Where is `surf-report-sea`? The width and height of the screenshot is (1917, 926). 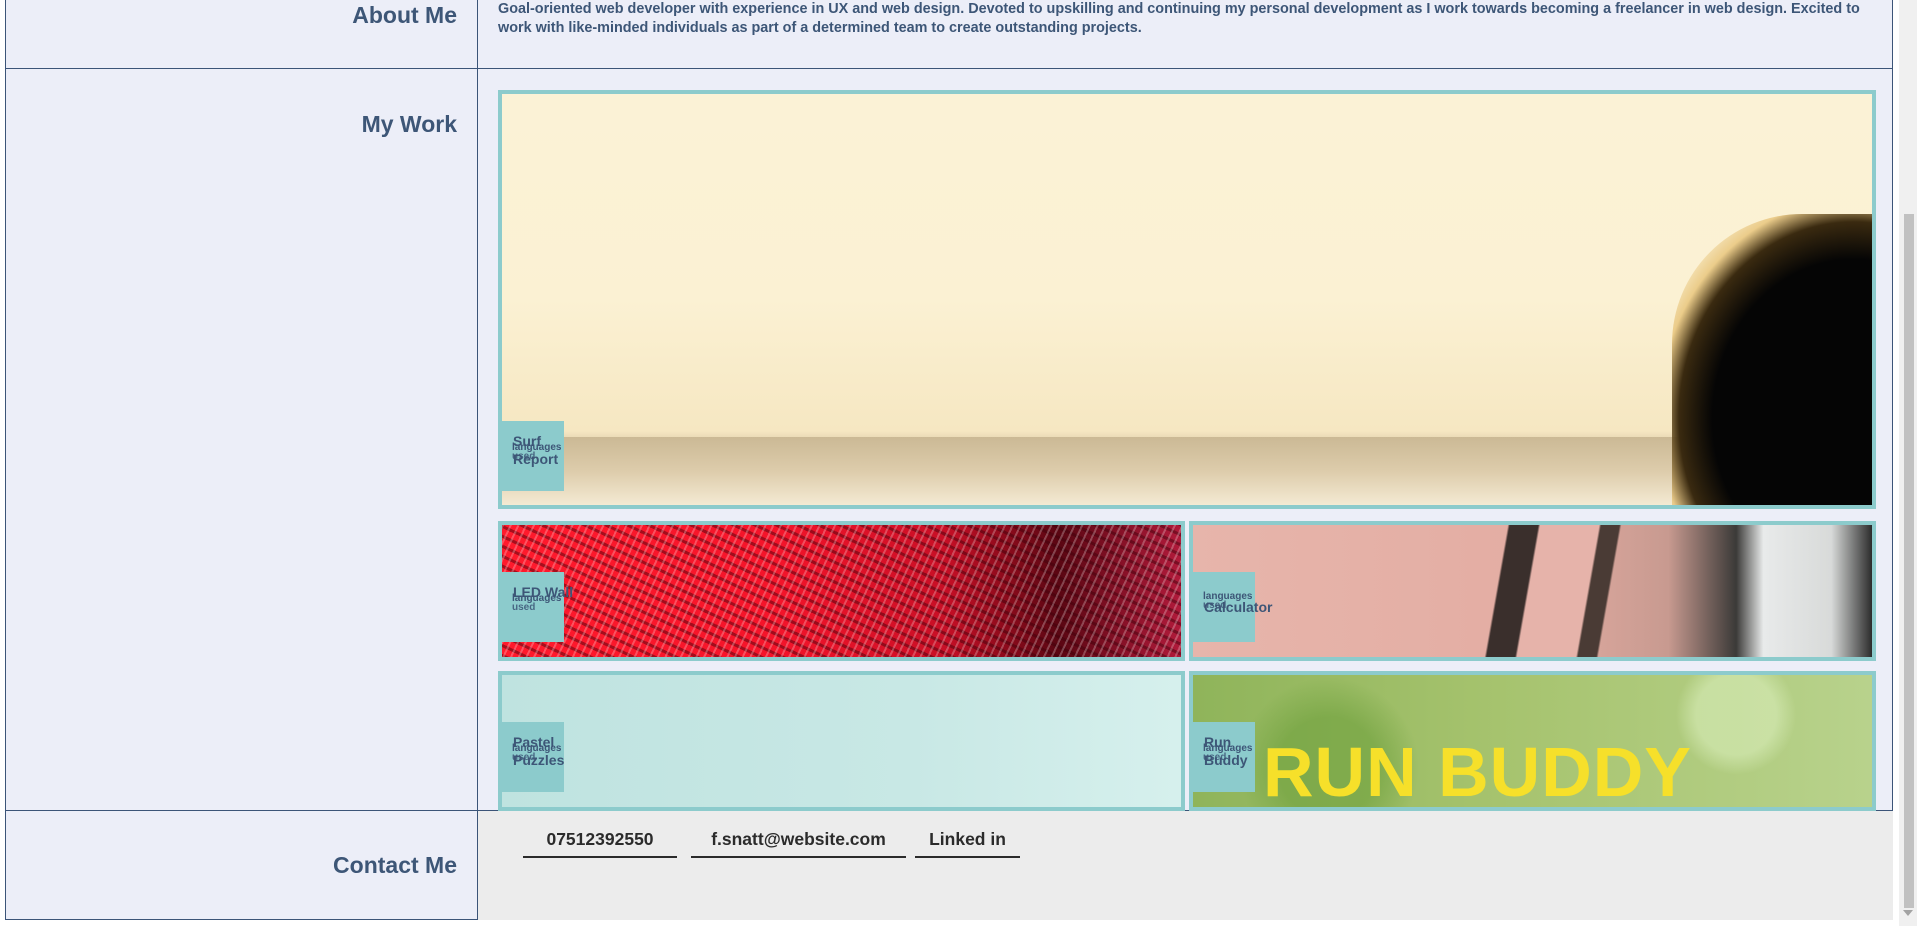 surf-report-sea is located at coordinates (1187, 471).